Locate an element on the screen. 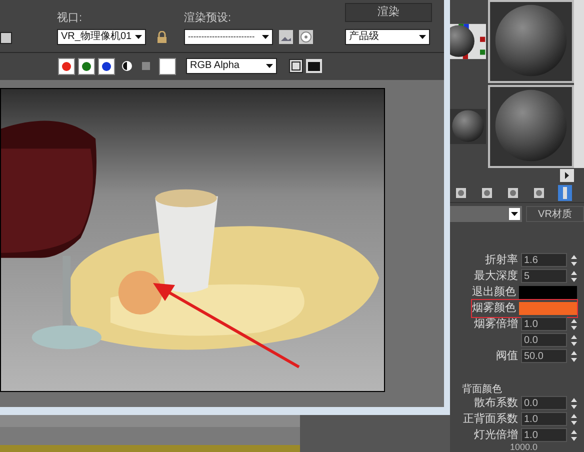 Image resolution: width=584 pixels, height=452 pixels. display-mode-dropdown: RGB Alpha is located at coordinates (231, 66).